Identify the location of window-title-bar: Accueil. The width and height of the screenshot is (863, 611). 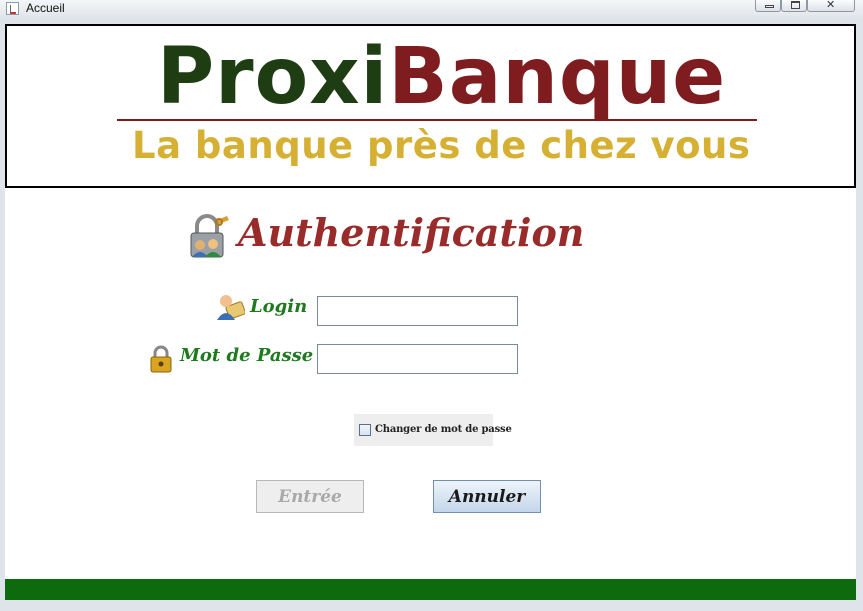
(431, 8).